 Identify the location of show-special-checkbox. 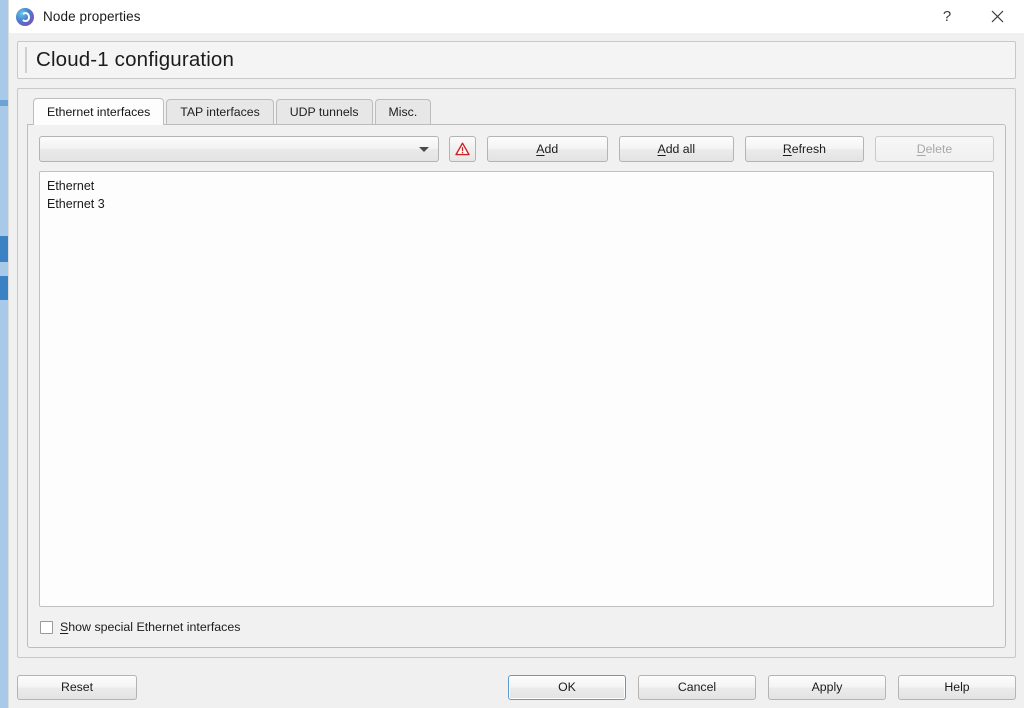
(46, 627).